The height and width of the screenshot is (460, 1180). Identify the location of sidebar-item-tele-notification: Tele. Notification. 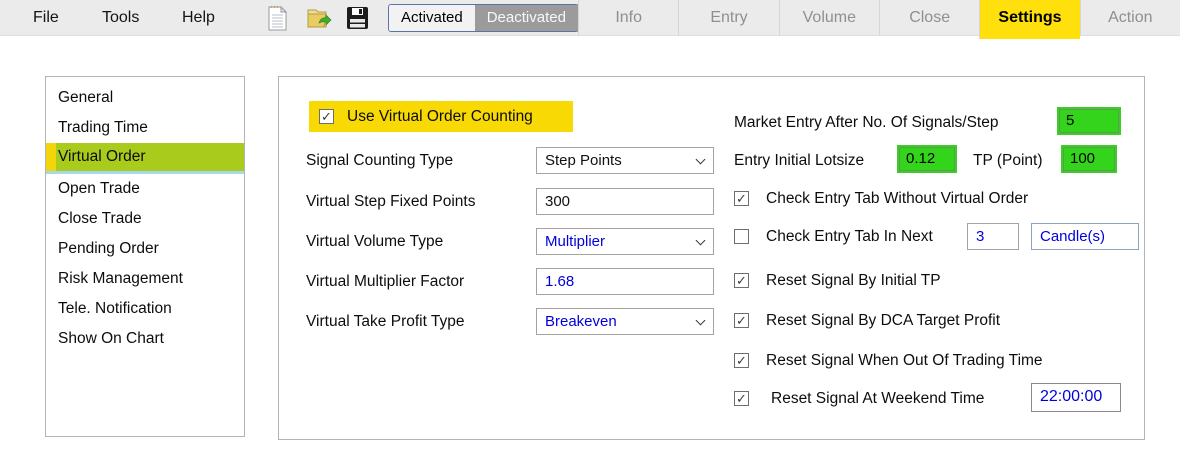
(145, 309).